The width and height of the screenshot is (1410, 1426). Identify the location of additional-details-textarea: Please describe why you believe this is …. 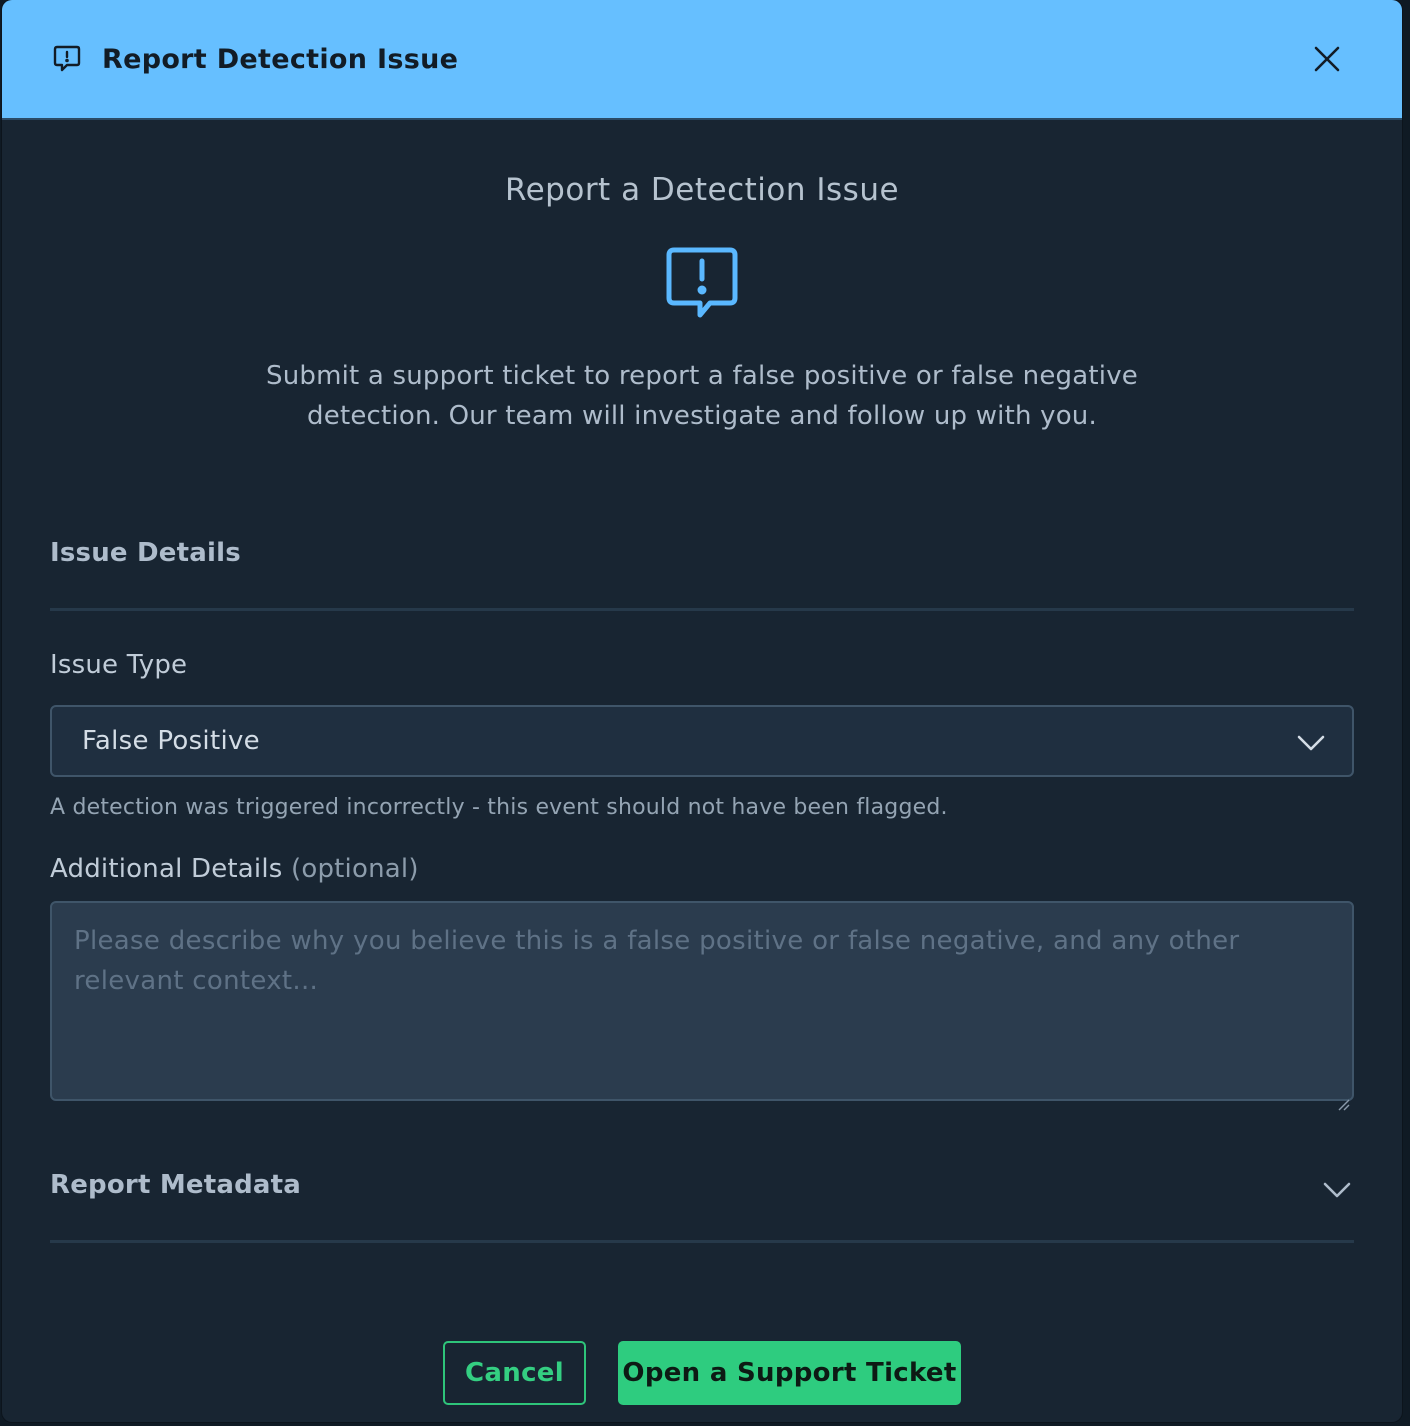
(702, 1006).